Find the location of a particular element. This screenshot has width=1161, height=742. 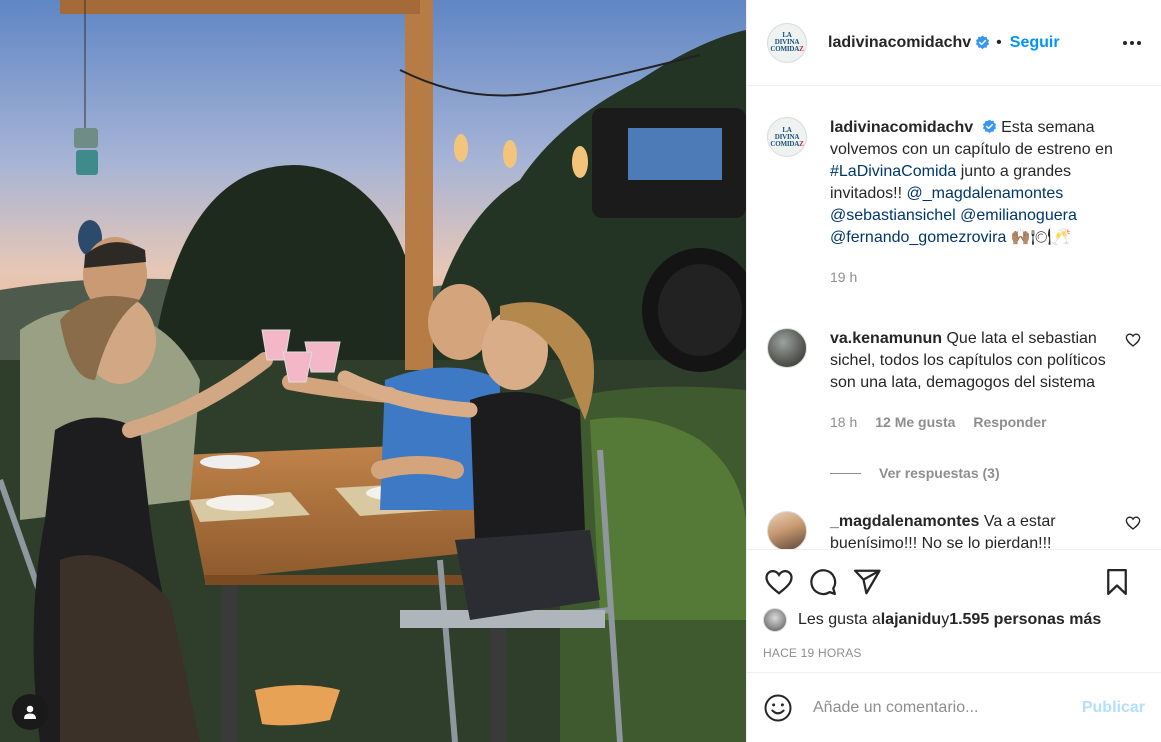

view-replies-button: Ver respuestas (3) is located at coordinates (985, 473).